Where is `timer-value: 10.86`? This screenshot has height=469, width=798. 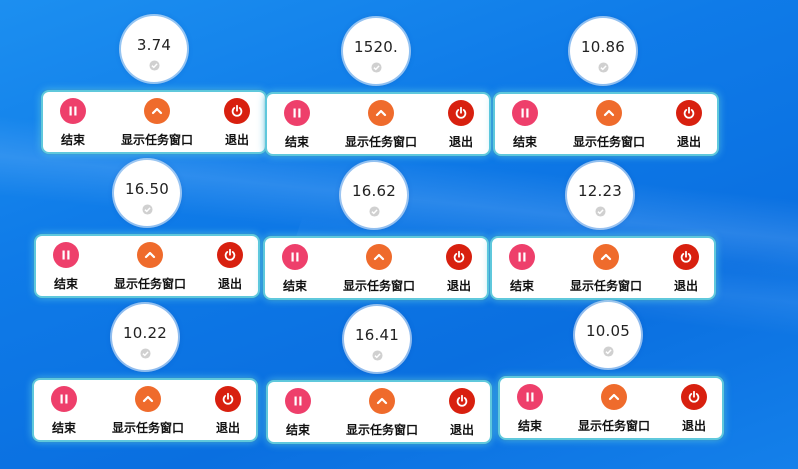
timer-value: 10.86 is located at coordinates (603, 47).